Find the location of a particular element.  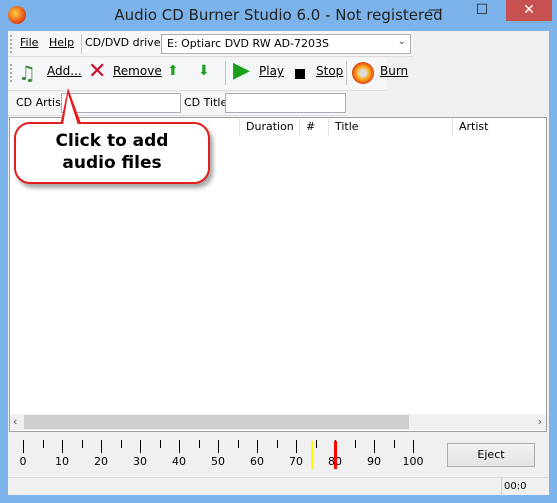

scroll-thumb is located at coordinates (216, 422).